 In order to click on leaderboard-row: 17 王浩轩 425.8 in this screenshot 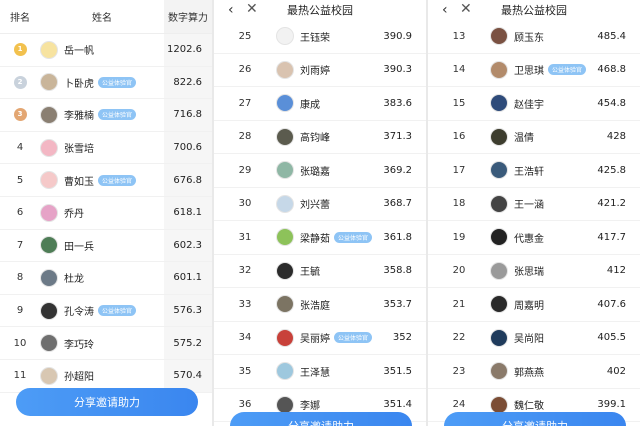, I will do `click(534, 171)`.